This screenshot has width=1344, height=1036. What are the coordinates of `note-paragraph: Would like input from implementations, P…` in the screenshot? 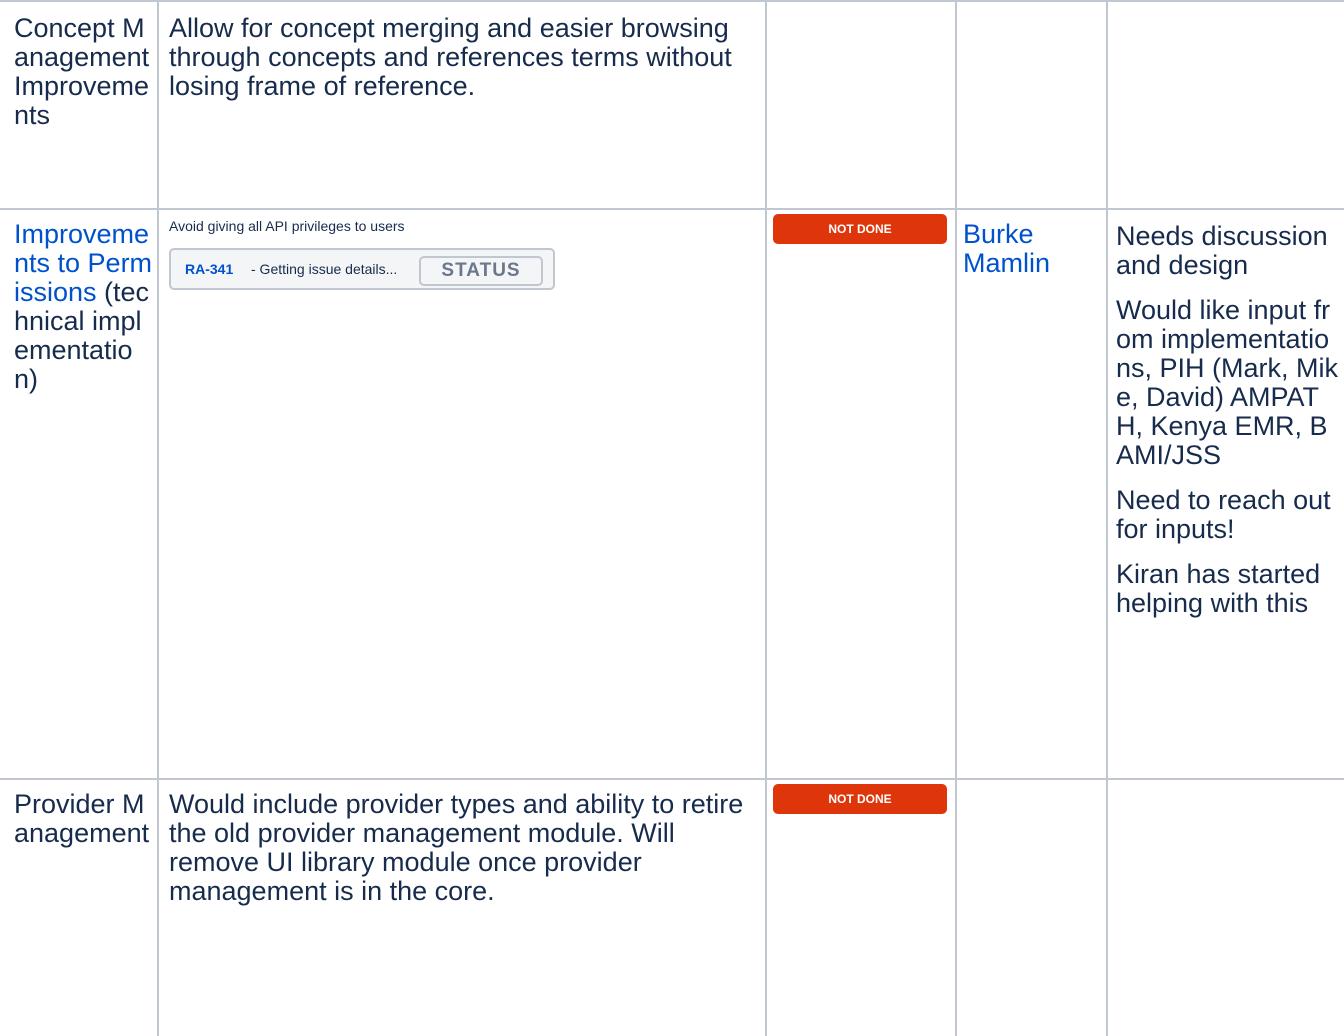 It's located at (1227, 382).